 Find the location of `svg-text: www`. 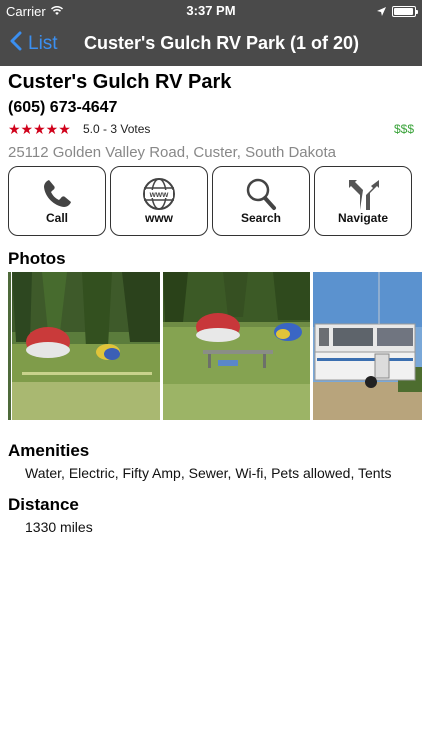

svg-text: www is located at coordinates (159, 194).